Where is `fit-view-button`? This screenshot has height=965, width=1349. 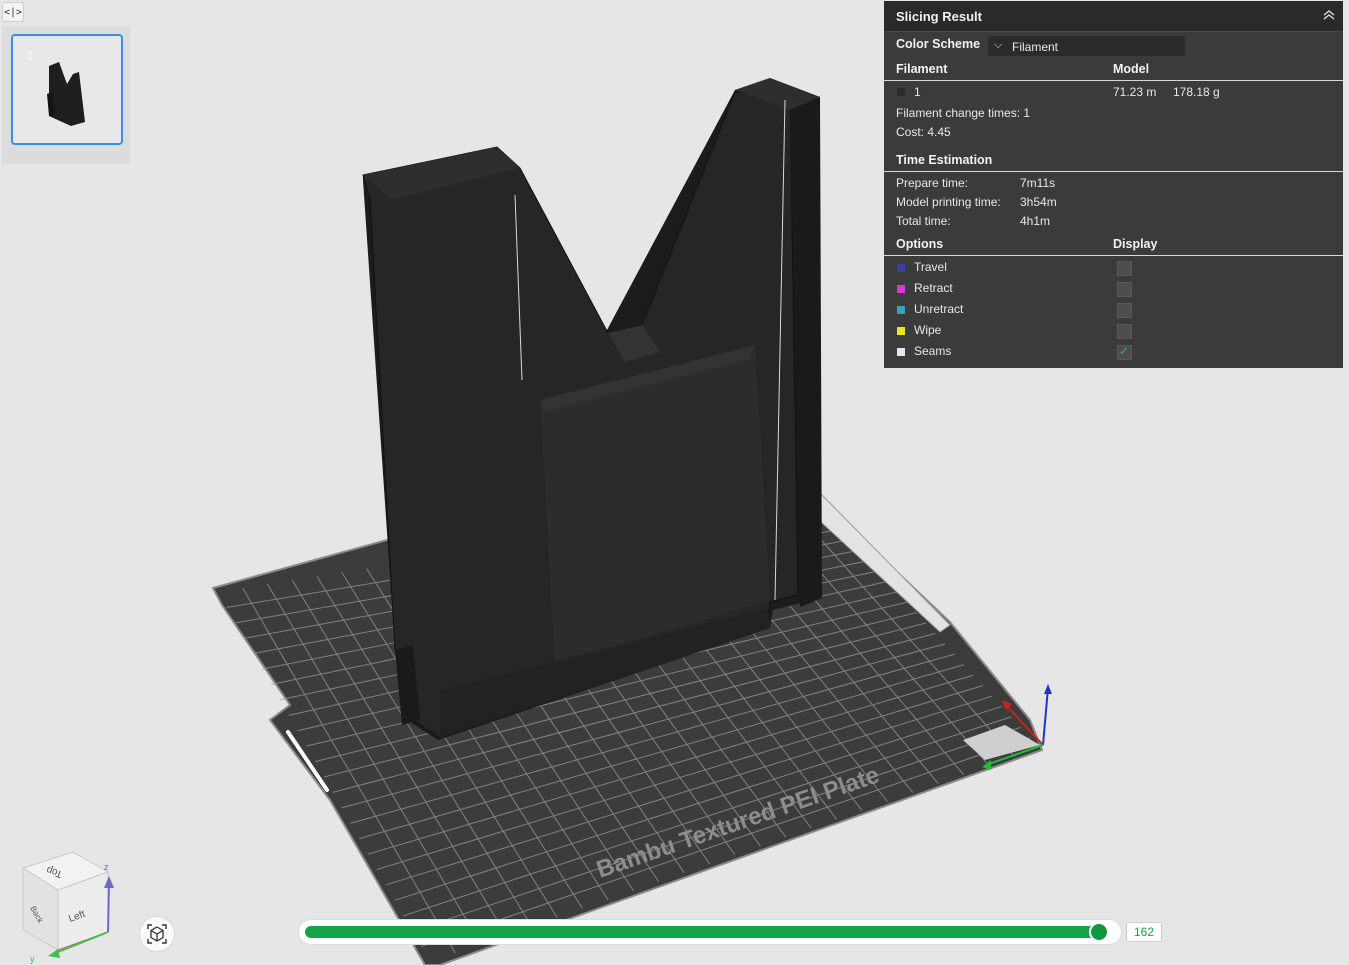 fit-view-button is located at coordinates (157, 934).